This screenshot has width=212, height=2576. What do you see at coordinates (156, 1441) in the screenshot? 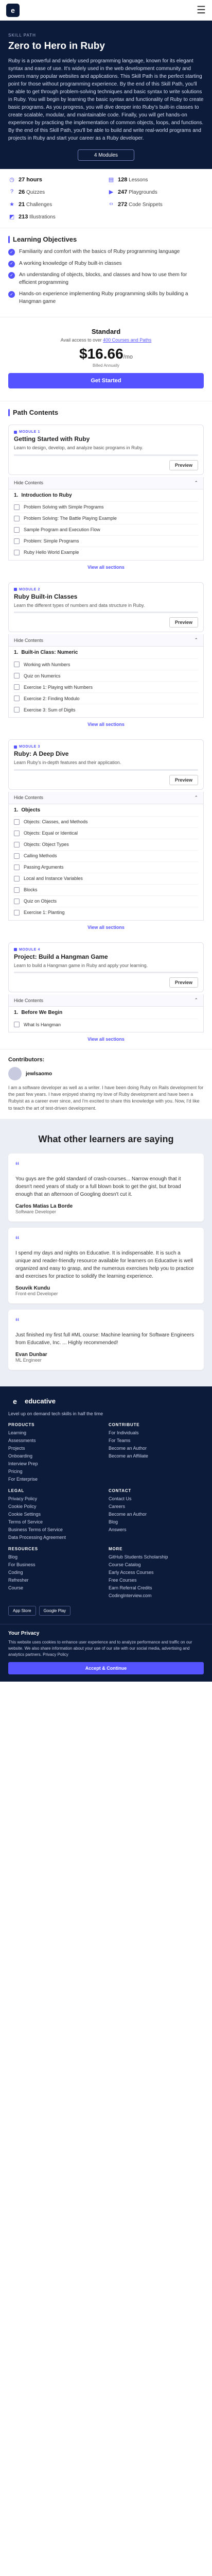
I see `footer-link: For Teams` at bounding box center [156, 1441].